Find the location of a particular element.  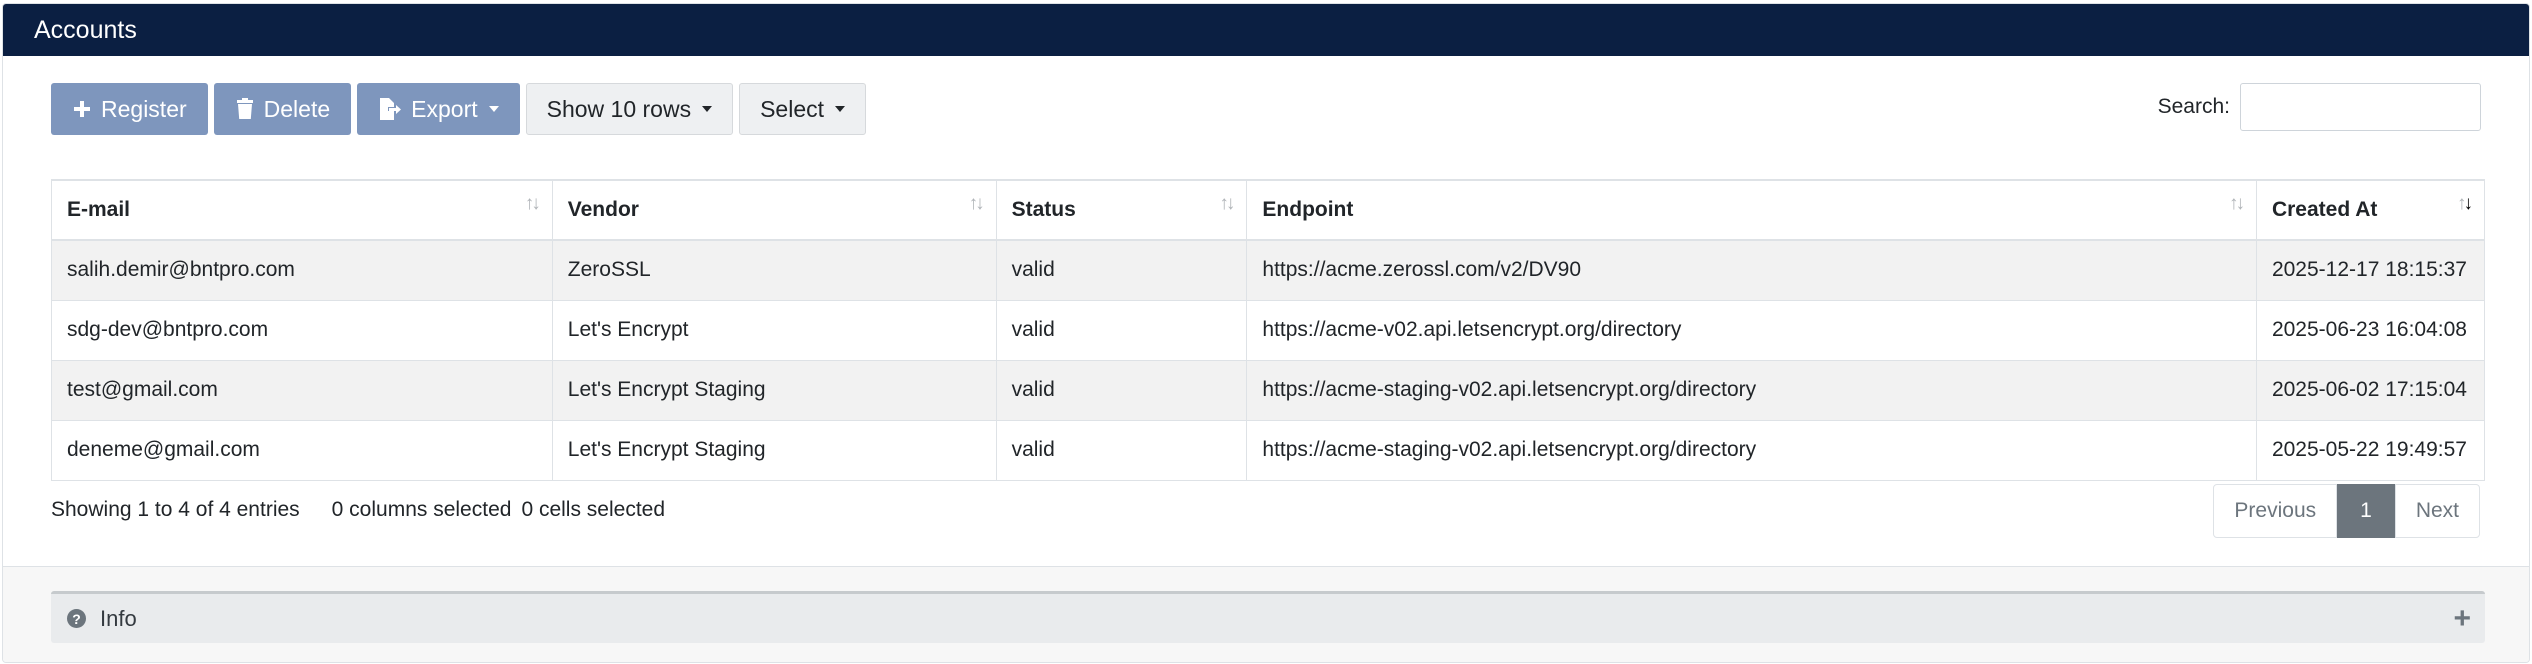

entries-summary: Showing 1 to 4 of 4 entries is located at coordinates (175, 509).